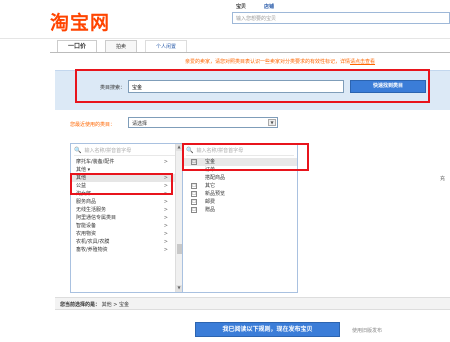 This screenshot has height=342, width=450. What do you see at coordinates (267, 329) in the screenshot?
I see `publish-button: 我已阅读以下规则，现在发布宝贝` at bounding box center [267, 329].